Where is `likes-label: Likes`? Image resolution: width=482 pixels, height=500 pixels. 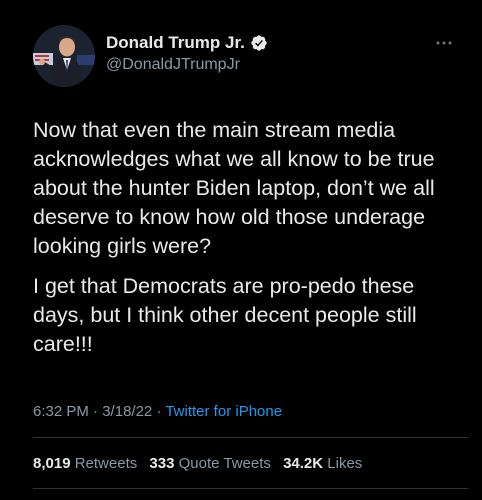
likes-label: Likes is located at coordinates (345, 463).